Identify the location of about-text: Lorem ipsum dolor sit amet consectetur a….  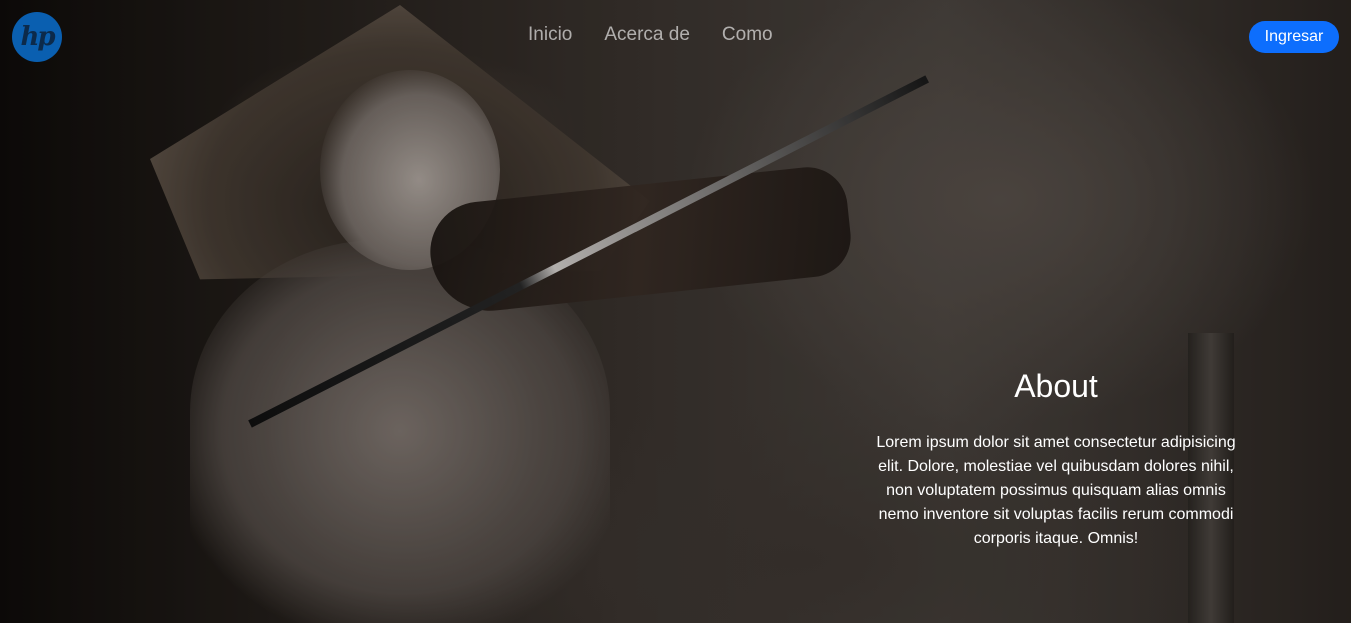
(1056, 490).